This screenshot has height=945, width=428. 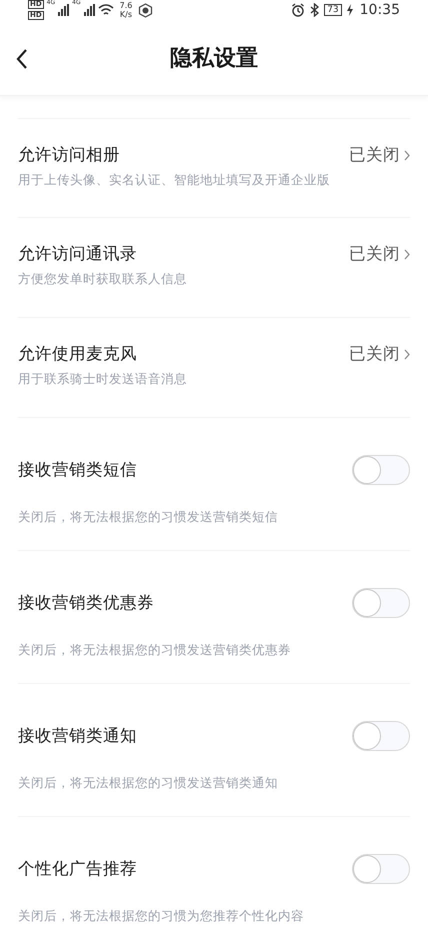 I want to click on charging-icon, so click(x=349, y=10).